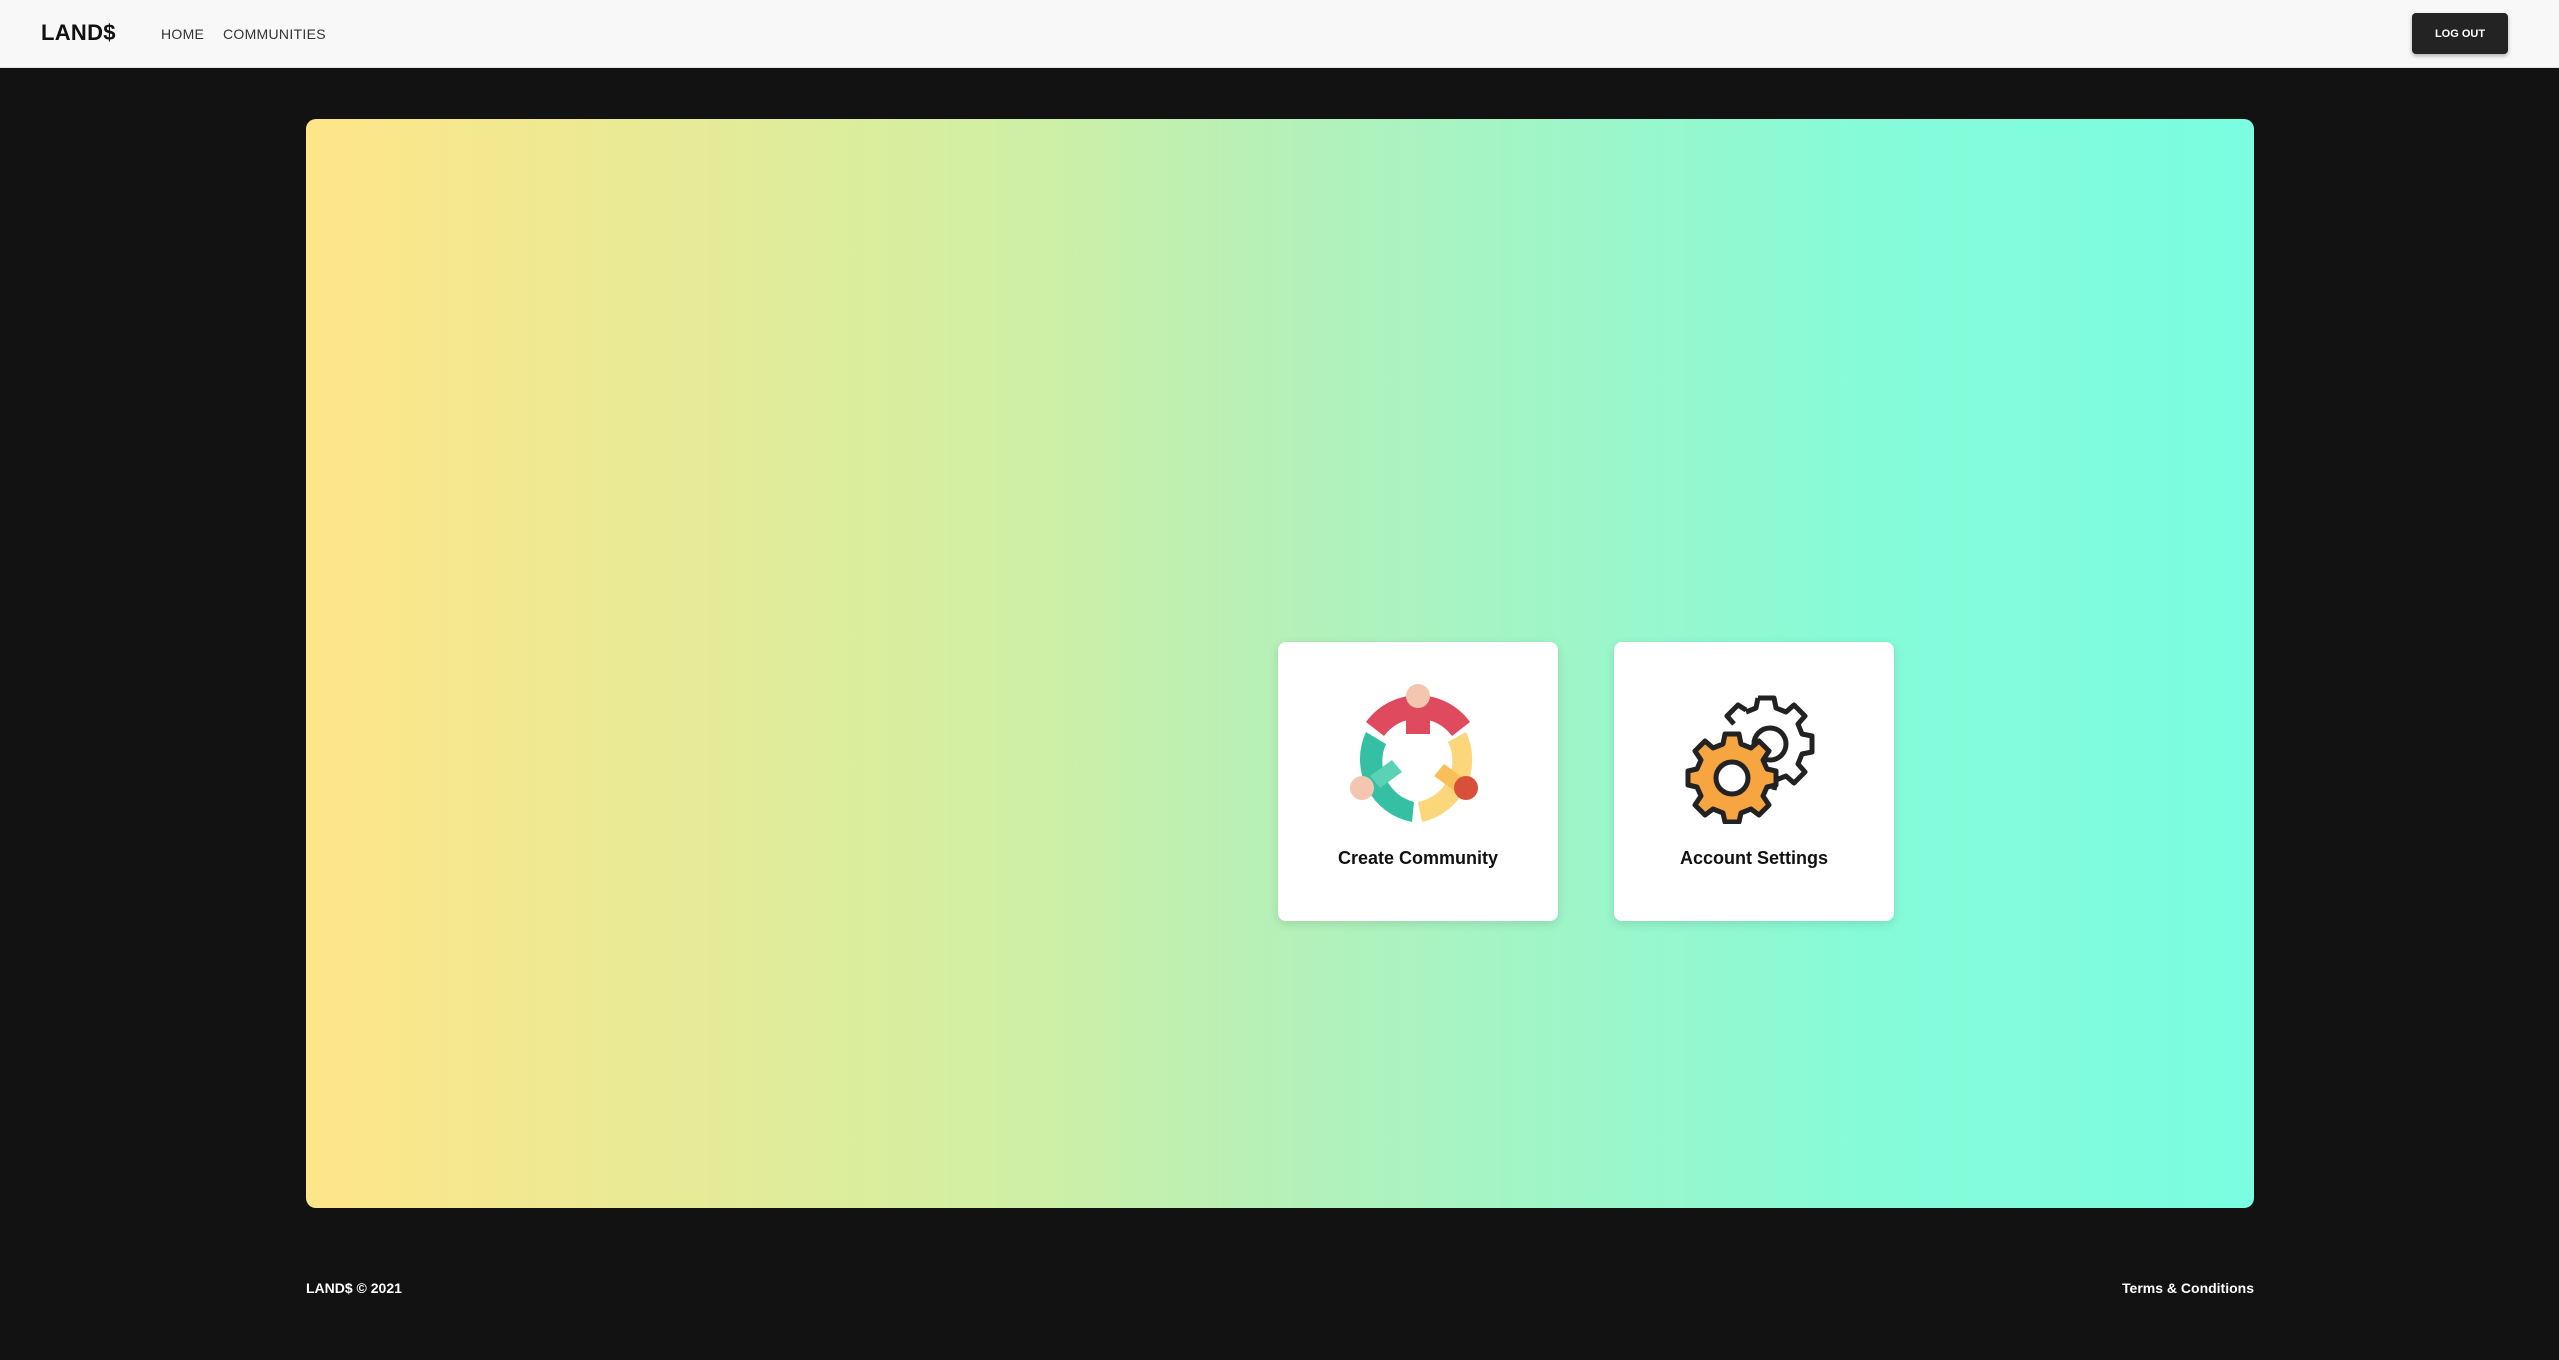 Image resolution: width=2559 pixels, height=1360 pixels. I want to click on community-icon, so click(1414, 753).